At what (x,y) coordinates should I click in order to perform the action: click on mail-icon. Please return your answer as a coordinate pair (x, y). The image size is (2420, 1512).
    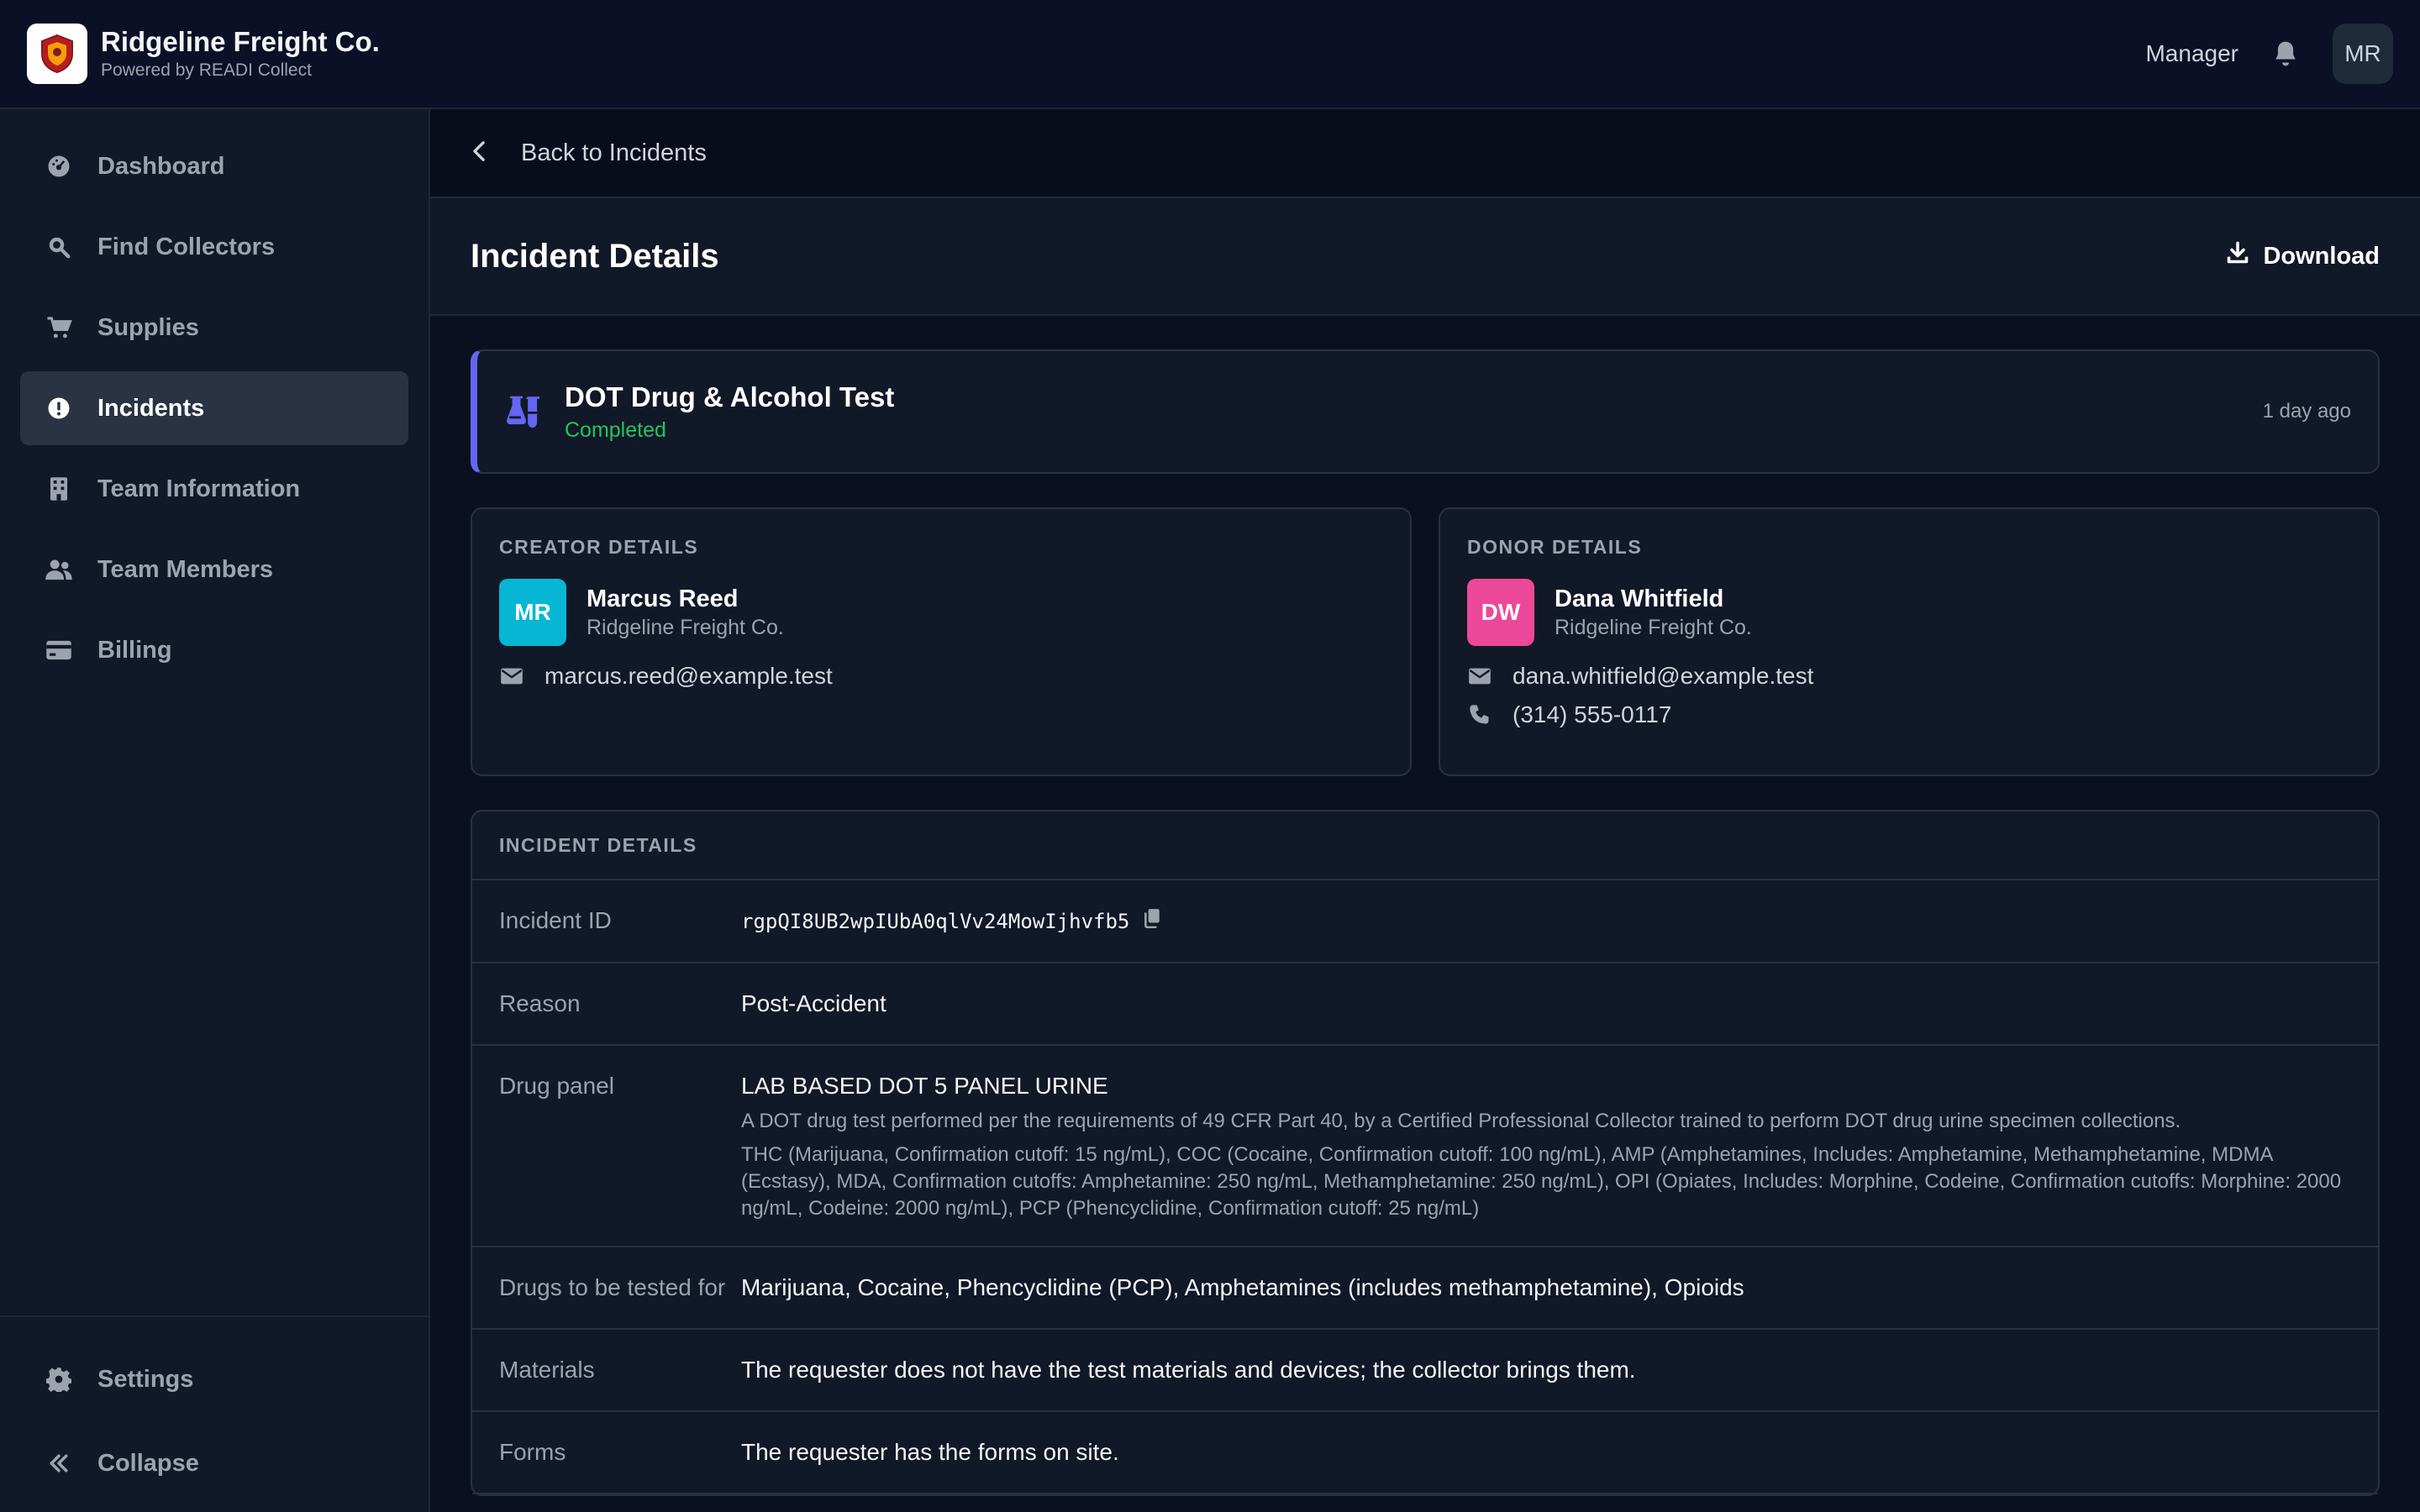
    Looking at the image, I should click on (1479, 676).